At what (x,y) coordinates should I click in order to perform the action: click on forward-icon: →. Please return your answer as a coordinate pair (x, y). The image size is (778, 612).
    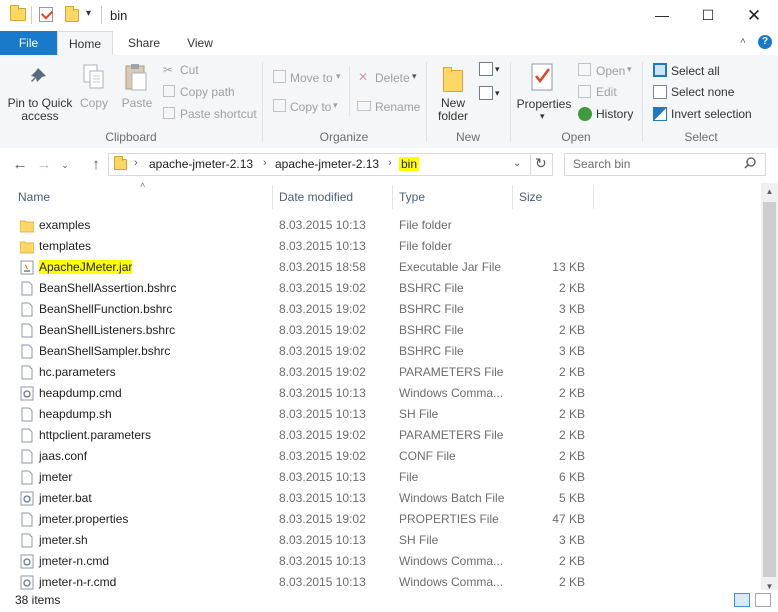
    Looking at the image, I should click on (44, 165).